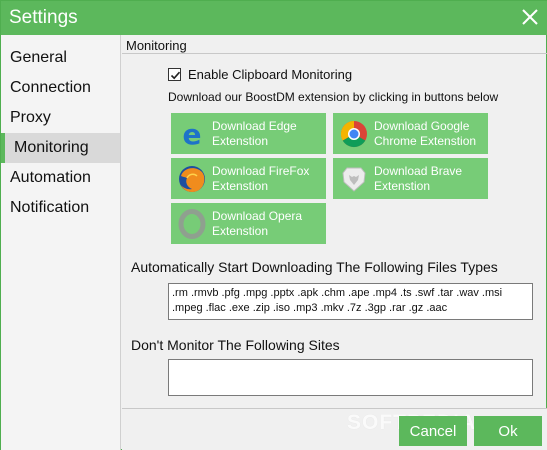 This screenshot has width=547, height=450. Describe the element at coordinates (38, 57) in the screenshot. I see `sidebar-item-label: General` at that location.